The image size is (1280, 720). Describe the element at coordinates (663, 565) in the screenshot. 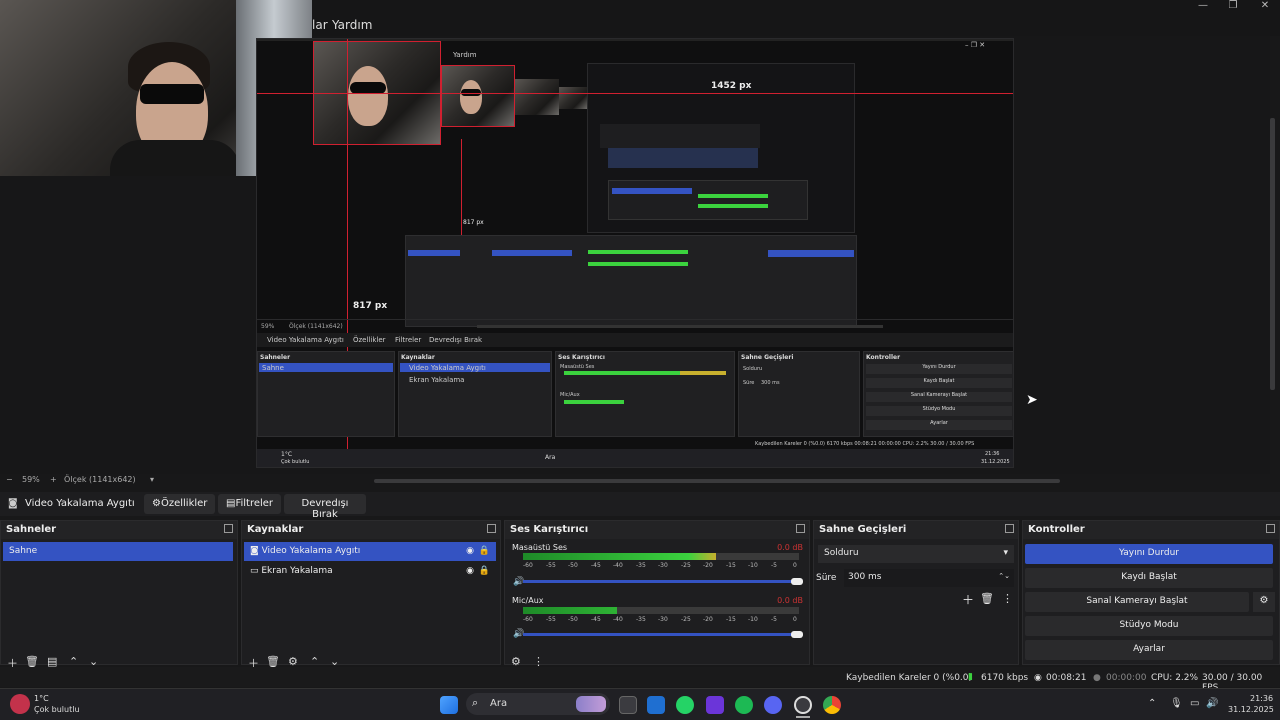

I see `meter-tick-label: -30` at that location.